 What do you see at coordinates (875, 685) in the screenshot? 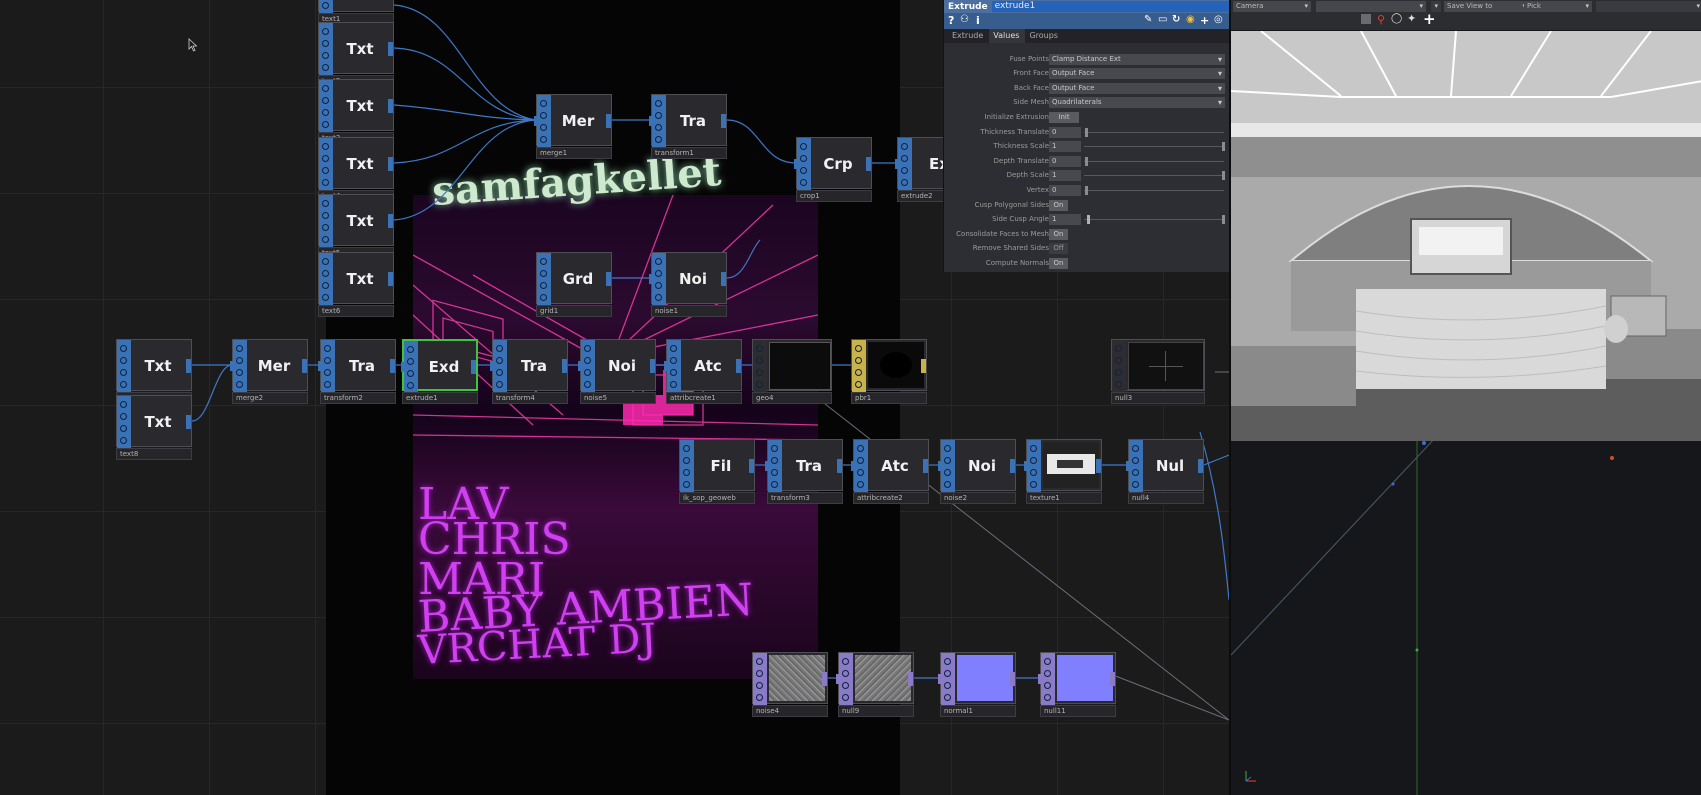
I see `operator-null9: null9` at bounding box center [875, 685].